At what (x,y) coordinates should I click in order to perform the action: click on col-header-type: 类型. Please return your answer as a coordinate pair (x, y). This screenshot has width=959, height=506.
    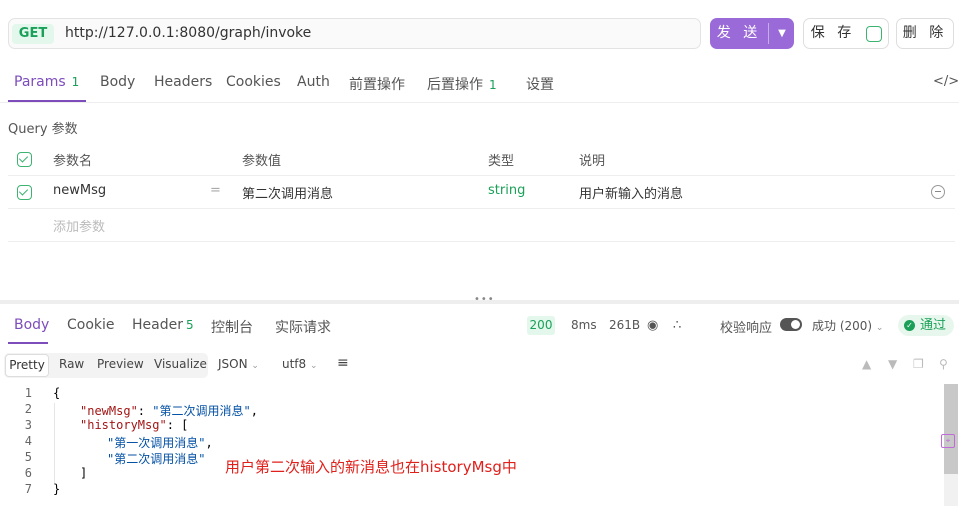
    Looking at the image, I should click on (501, 161).